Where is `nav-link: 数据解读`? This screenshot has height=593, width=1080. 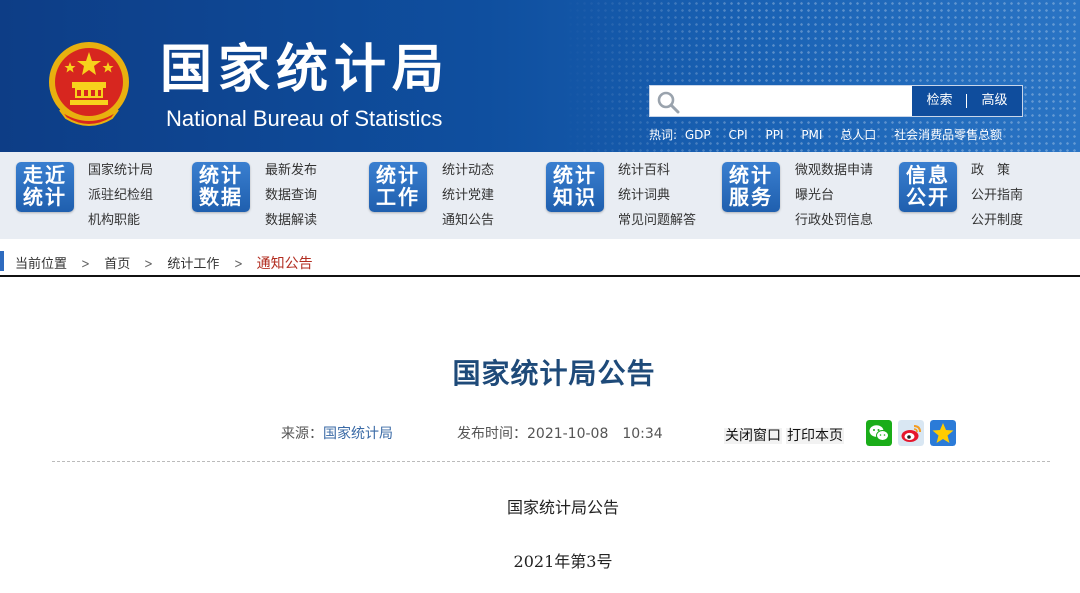 nav-link: 数据解读 is located at coordinates (291, 223).